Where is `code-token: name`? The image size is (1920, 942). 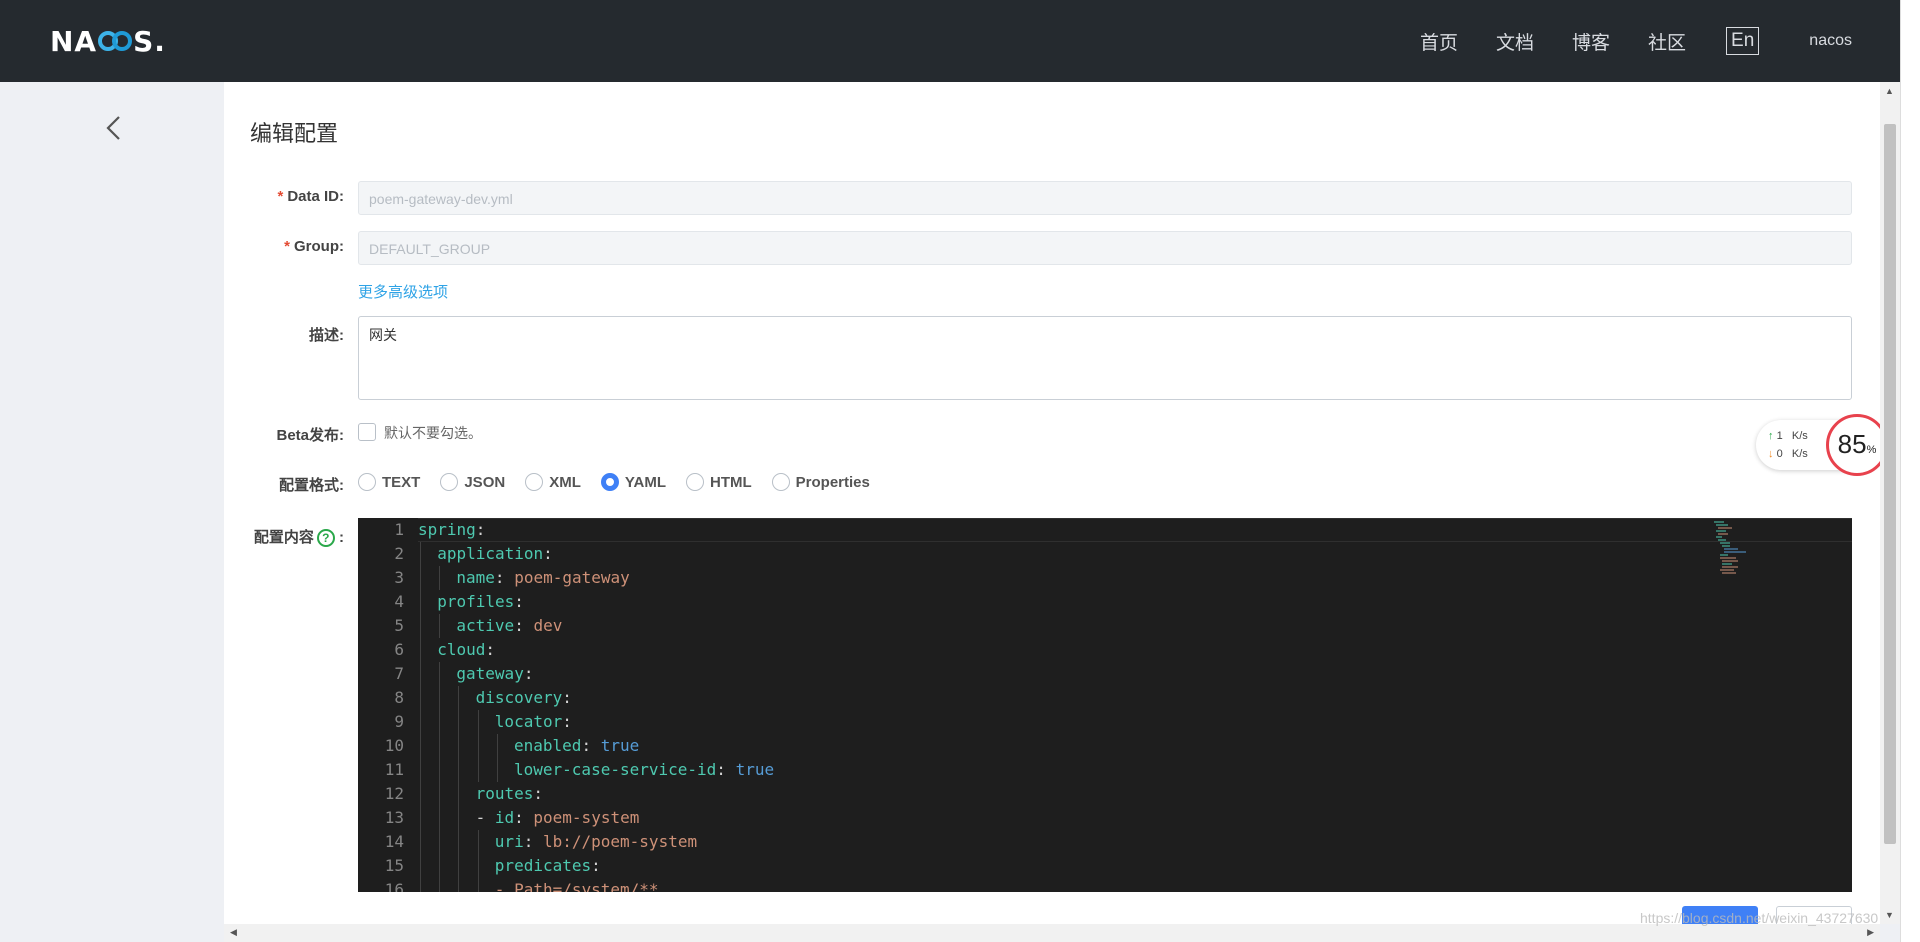
code-token: name is located at coordinates (475, 577).